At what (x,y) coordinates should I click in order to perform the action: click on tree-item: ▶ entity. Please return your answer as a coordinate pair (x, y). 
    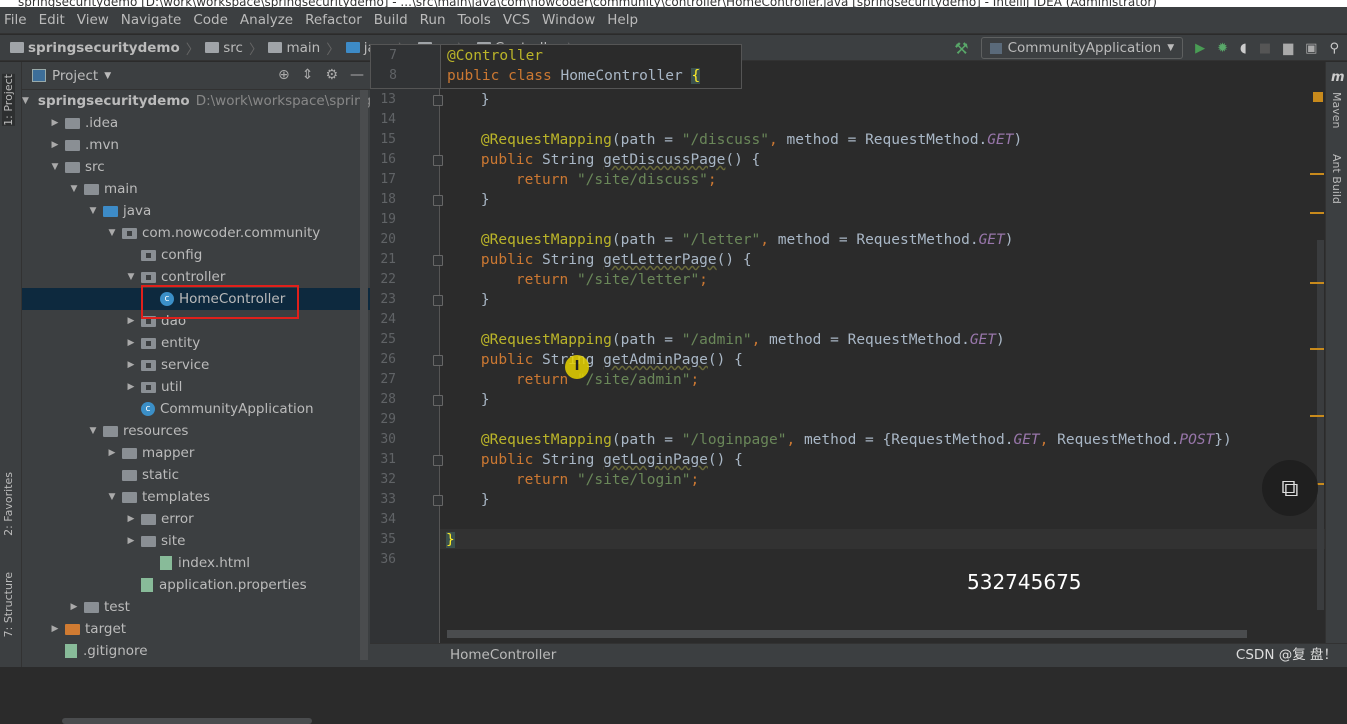
    Looking at the image, I should click on (196, 343).